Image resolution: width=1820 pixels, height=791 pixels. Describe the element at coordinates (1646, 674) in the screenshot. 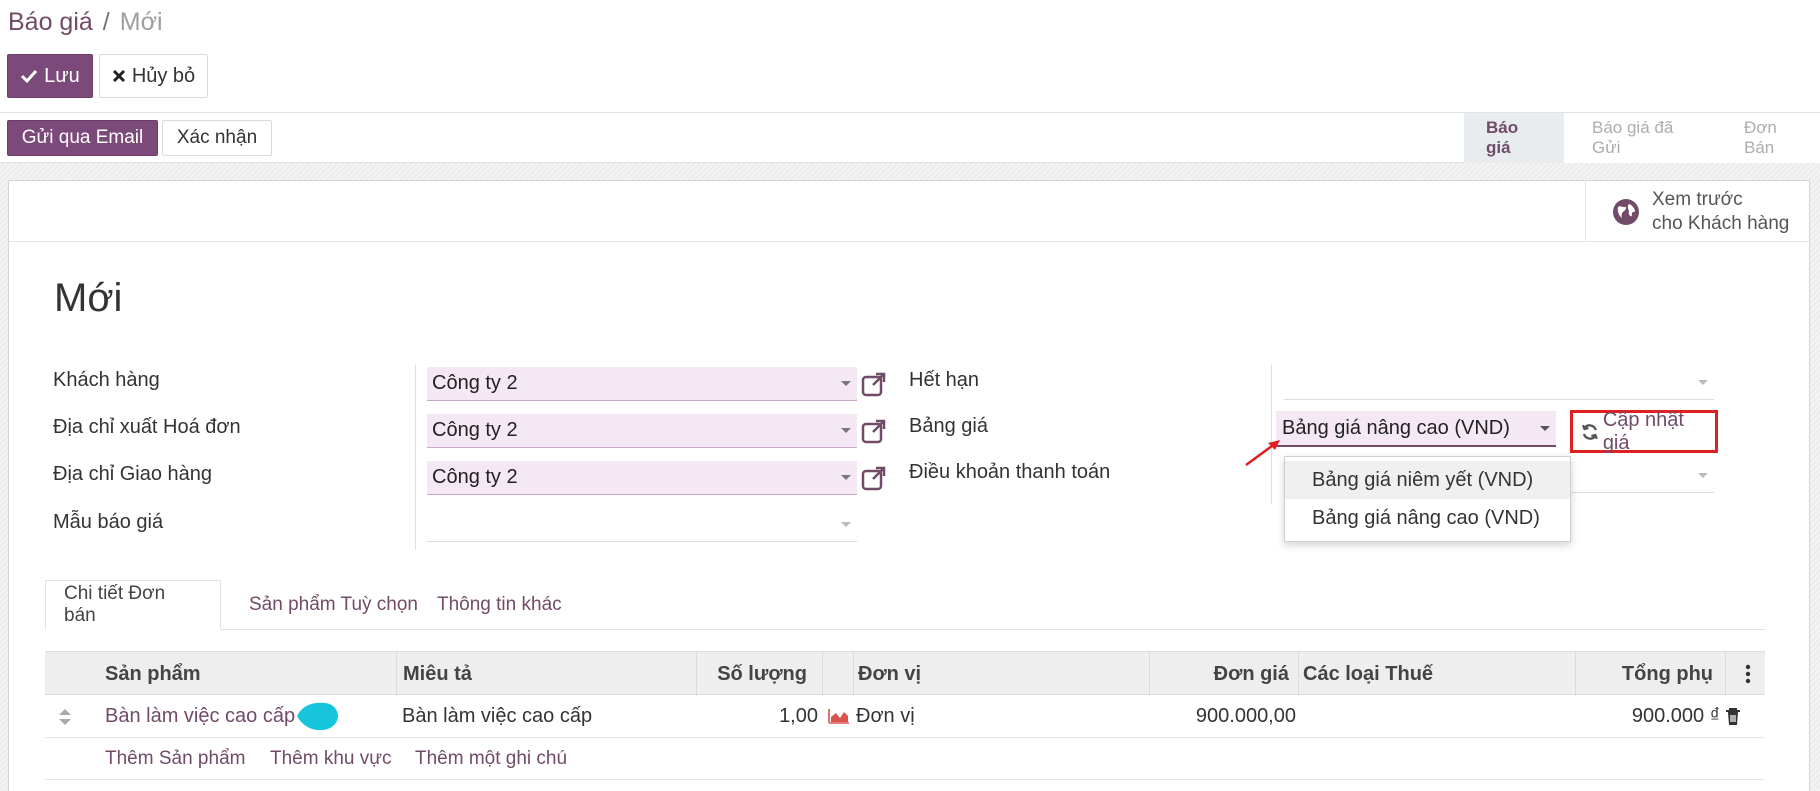

I see `column-header-subtotal: Tổng phụ` at that location.